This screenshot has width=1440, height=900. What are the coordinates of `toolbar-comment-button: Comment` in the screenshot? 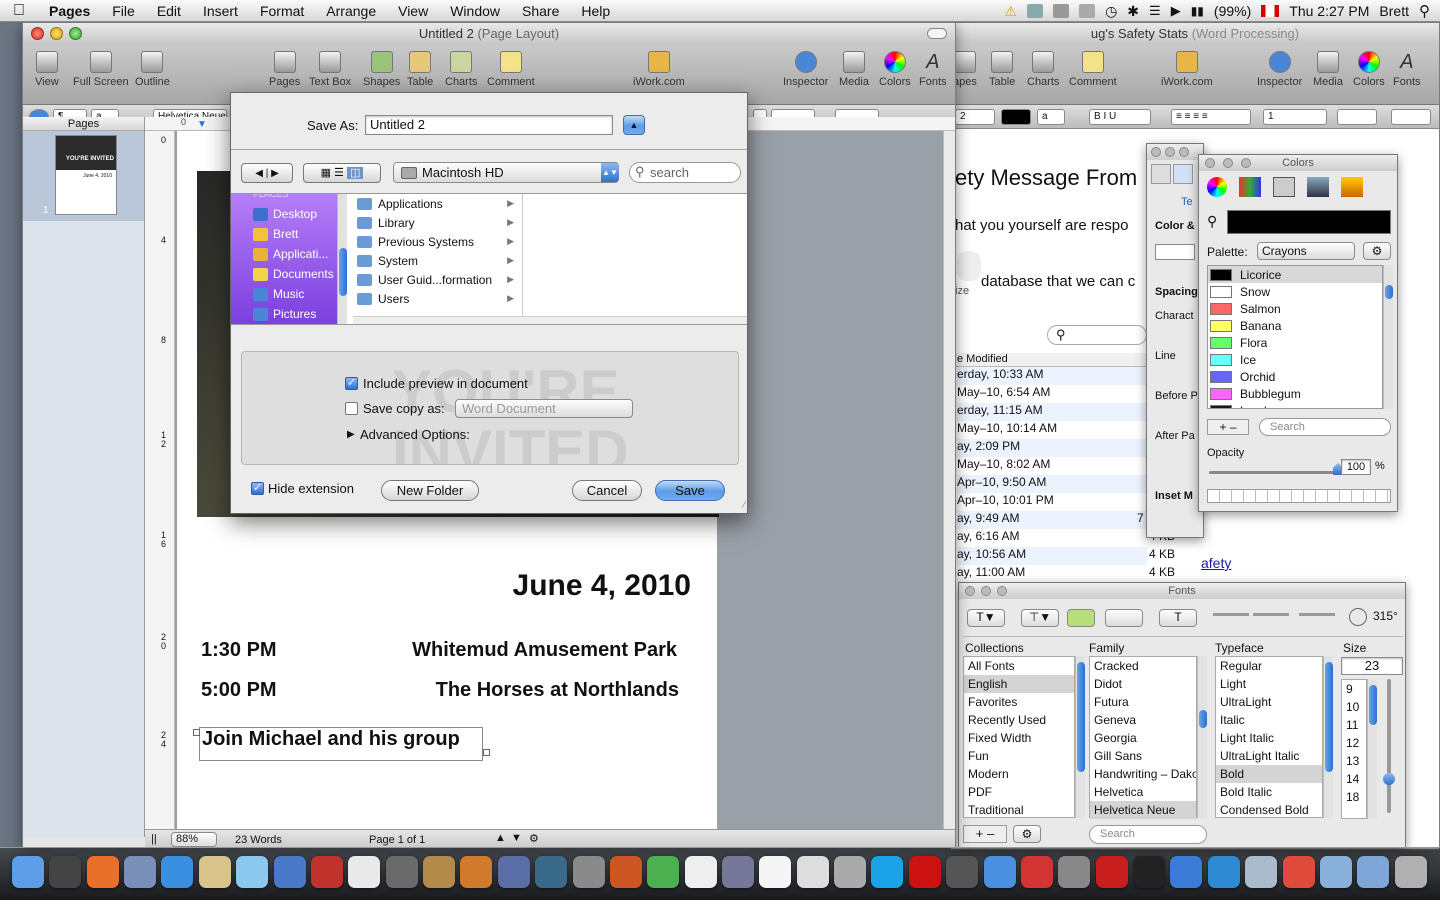 It's located at (511, 69).